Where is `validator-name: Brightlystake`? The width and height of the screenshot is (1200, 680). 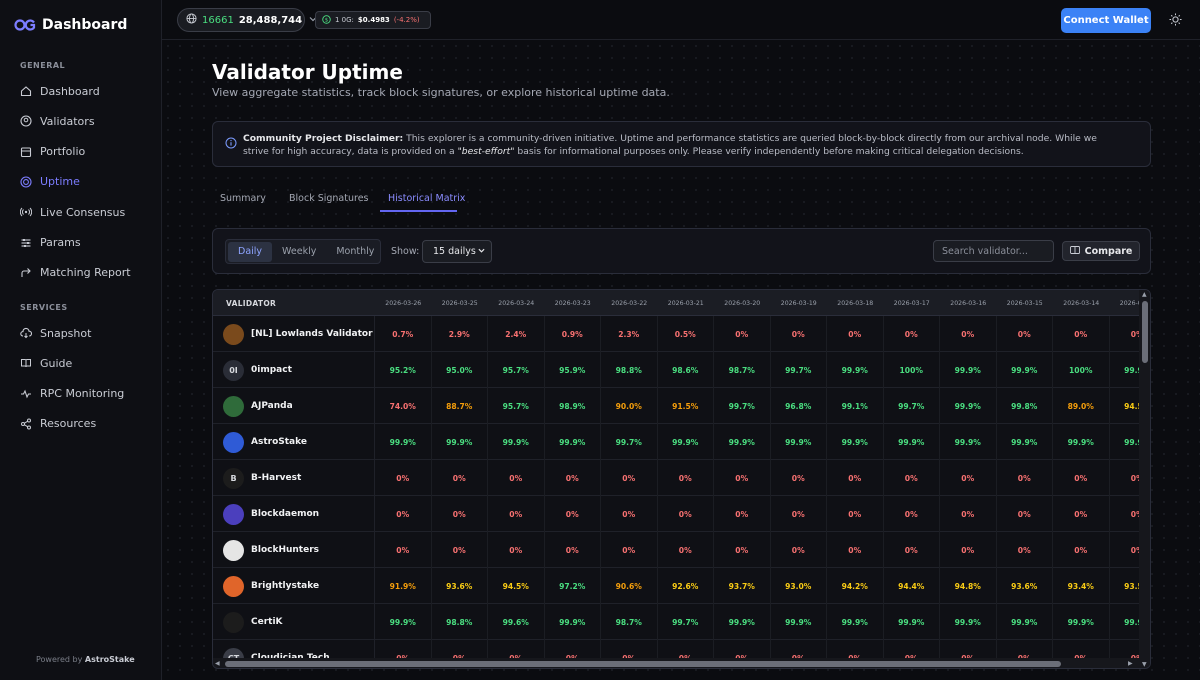
validator-name: Brightlystake is located at coordinates (285, 586).